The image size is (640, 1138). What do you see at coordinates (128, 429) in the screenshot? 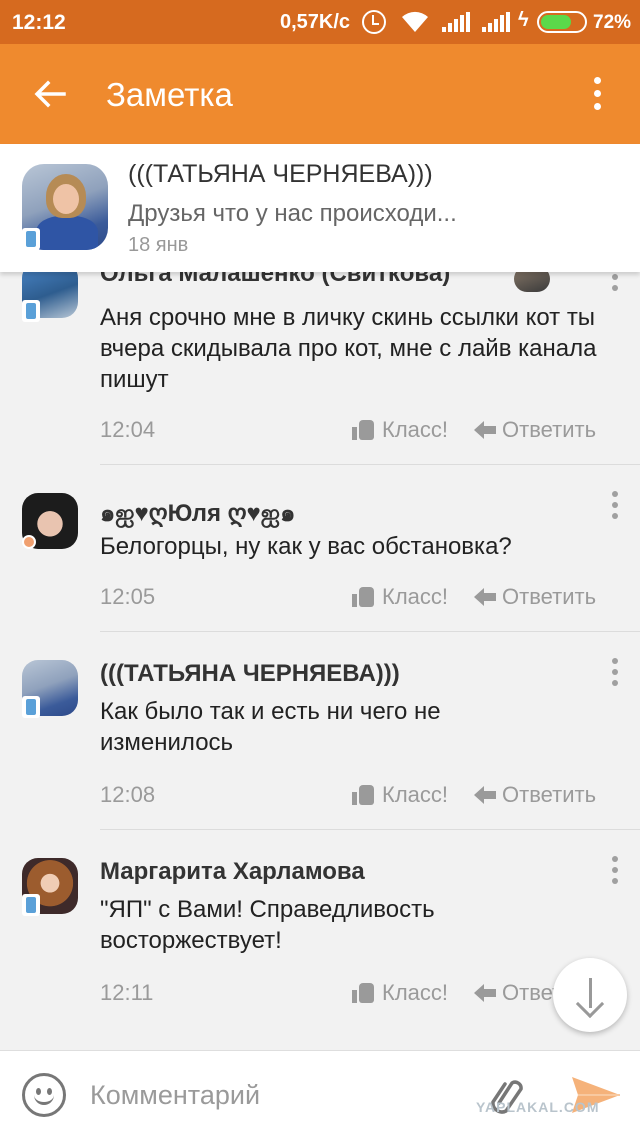
I see `comment-time: 12:04` at bounding box center [128, 429].